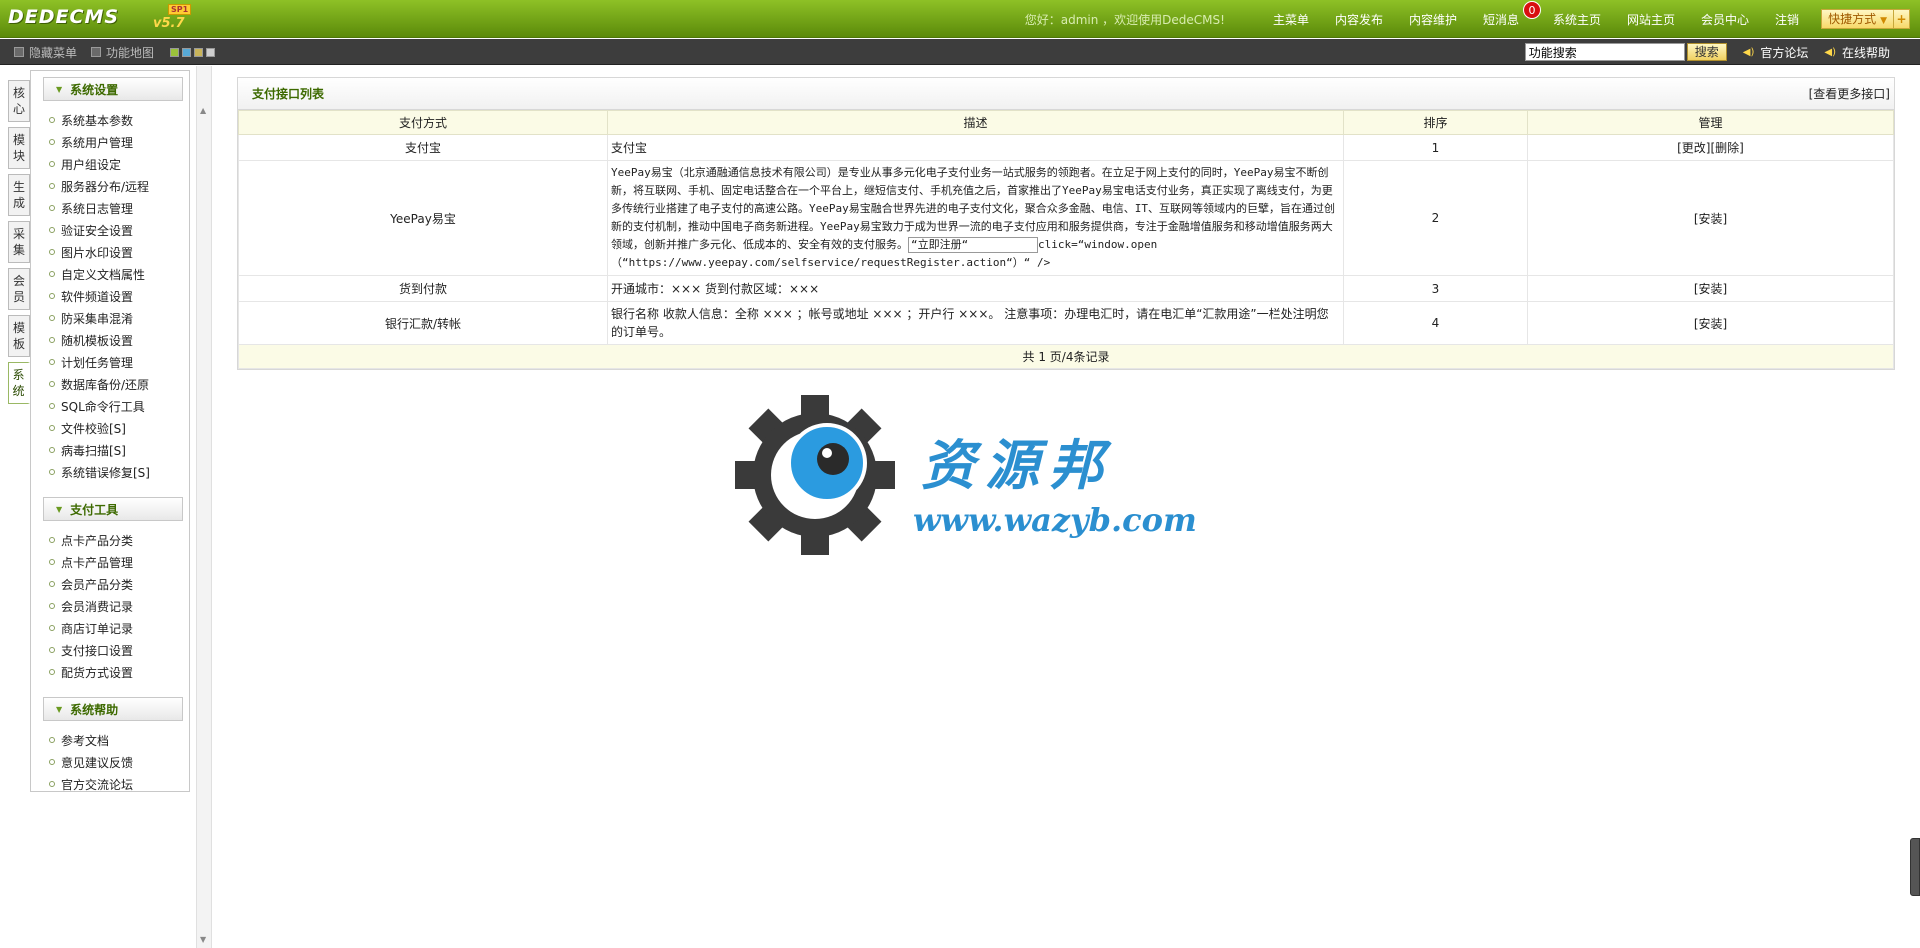 The width and height of the screenshot is (1920, 948). Describe the element at coordinates (19, 148) in the screenshot. I see `tab-modules: 模块` at that location.